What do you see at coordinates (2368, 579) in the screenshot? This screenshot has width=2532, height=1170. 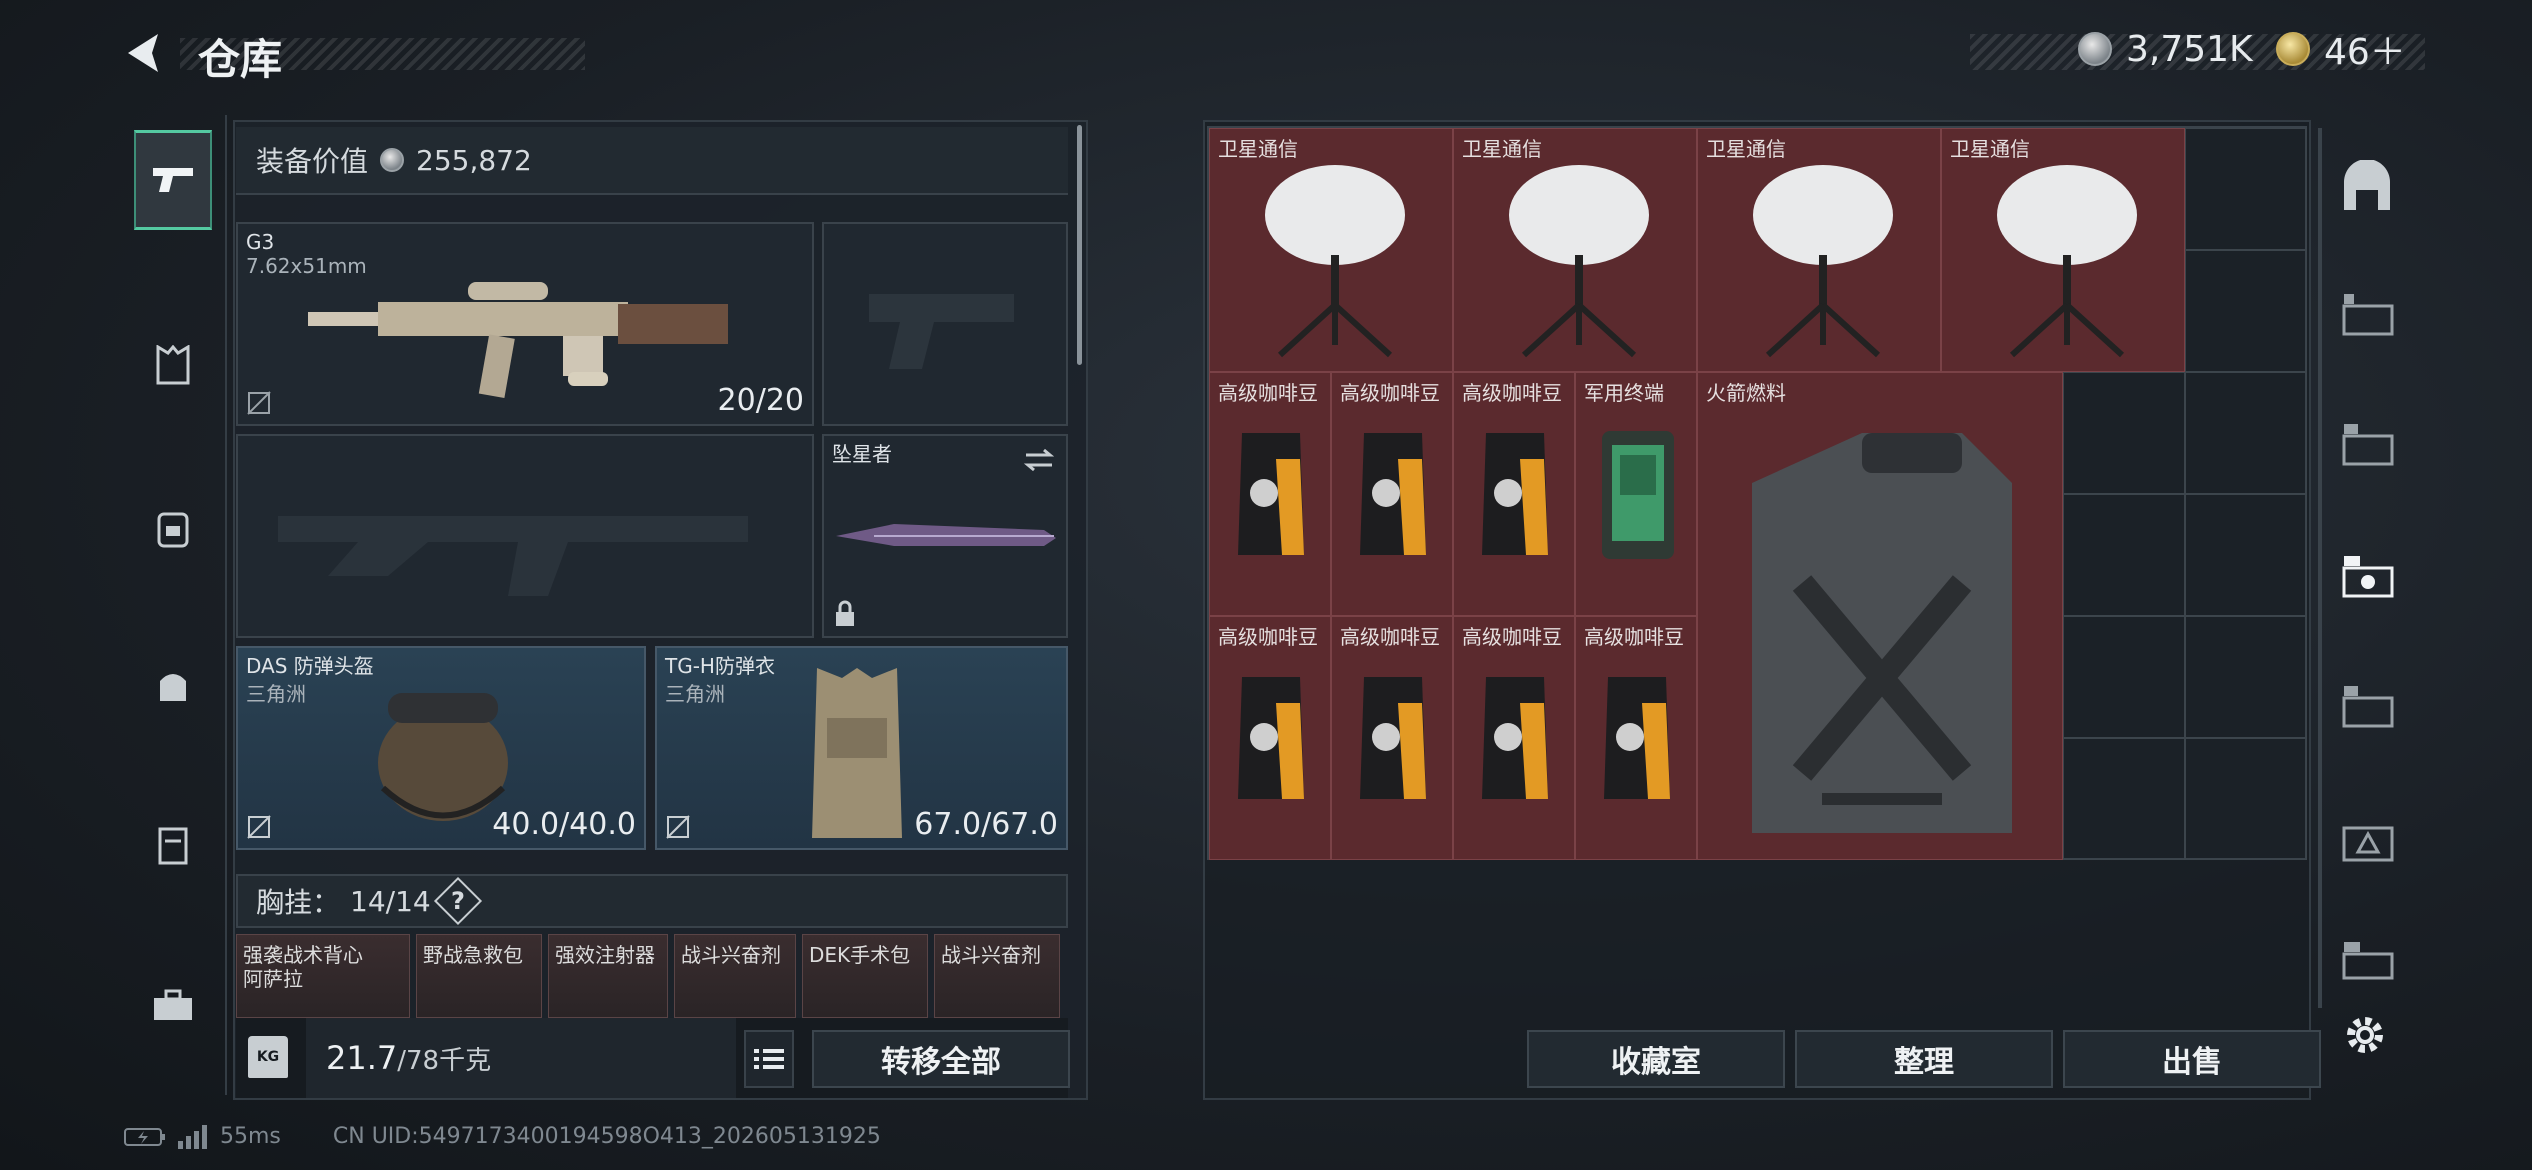 I see `stash-tab-4-active` at bounding box center [2368, 579].